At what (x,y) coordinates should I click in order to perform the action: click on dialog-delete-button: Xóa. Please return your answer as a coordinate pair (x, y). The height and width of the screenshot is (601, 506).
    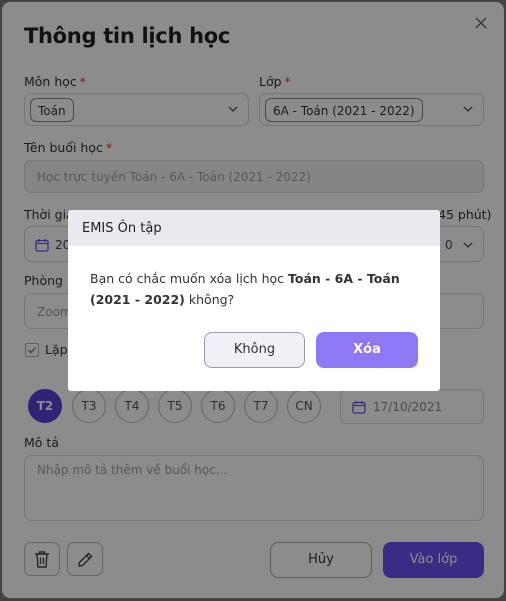
    Looking at the image, I should click on (367, 350).